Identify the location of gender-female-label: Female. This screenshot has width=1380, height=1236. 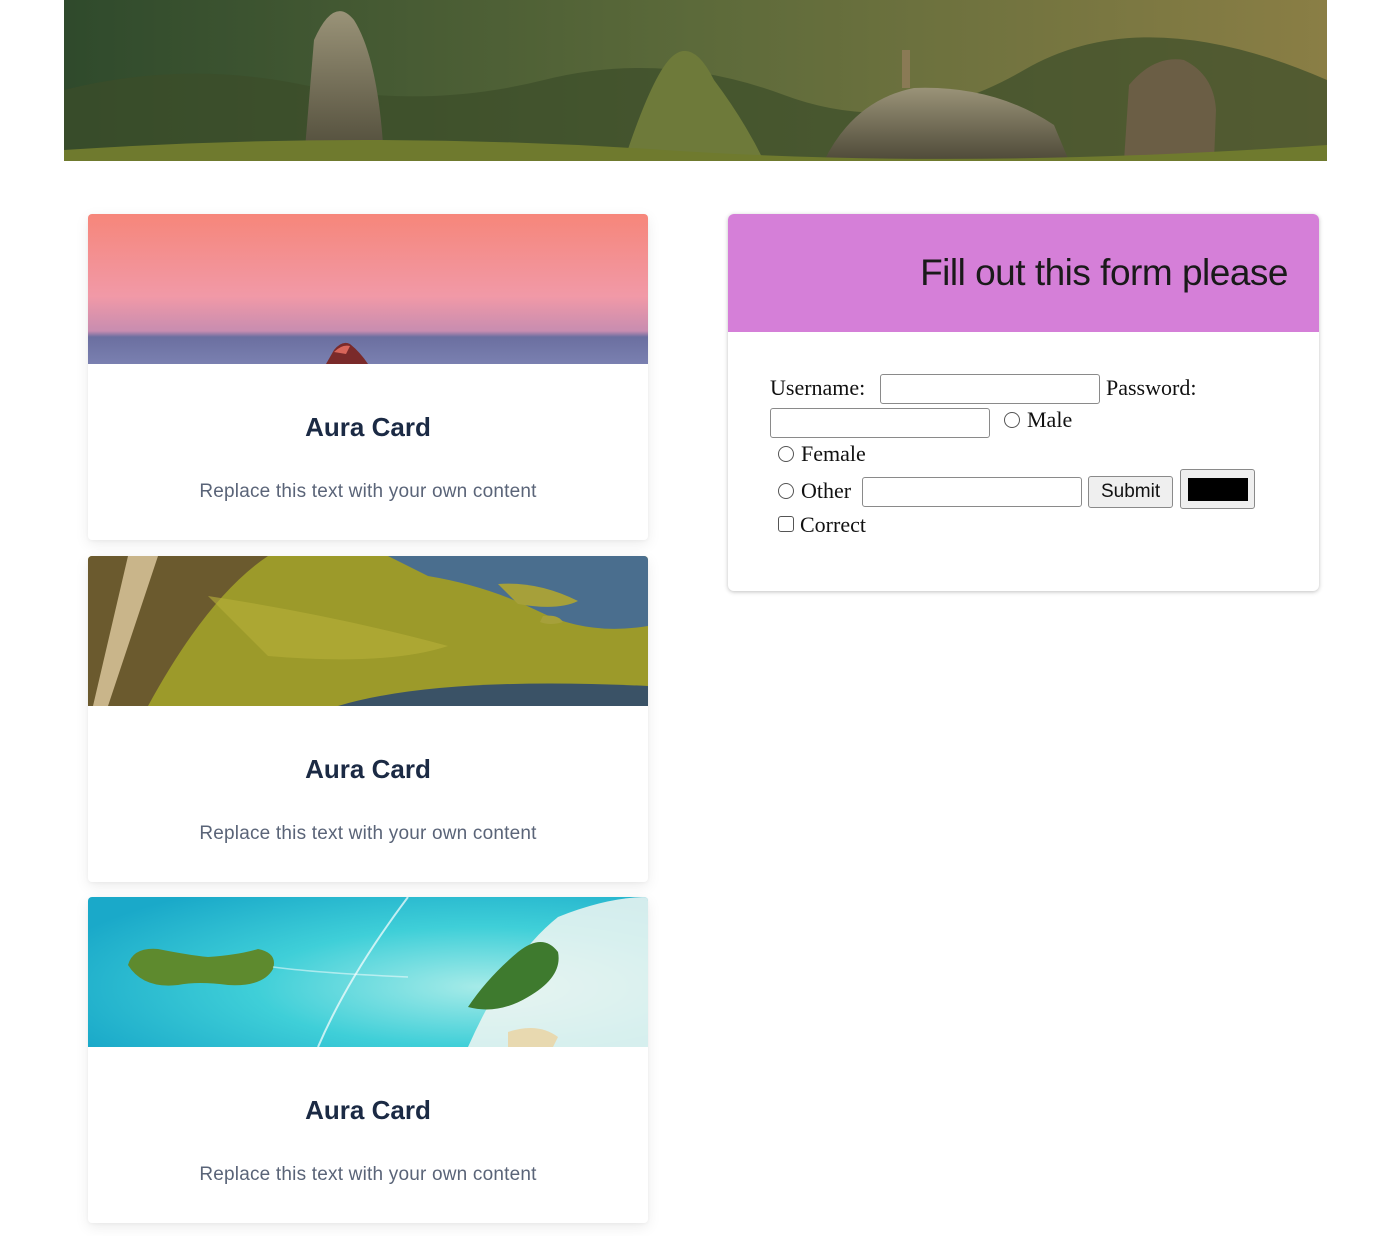
(833, 453).